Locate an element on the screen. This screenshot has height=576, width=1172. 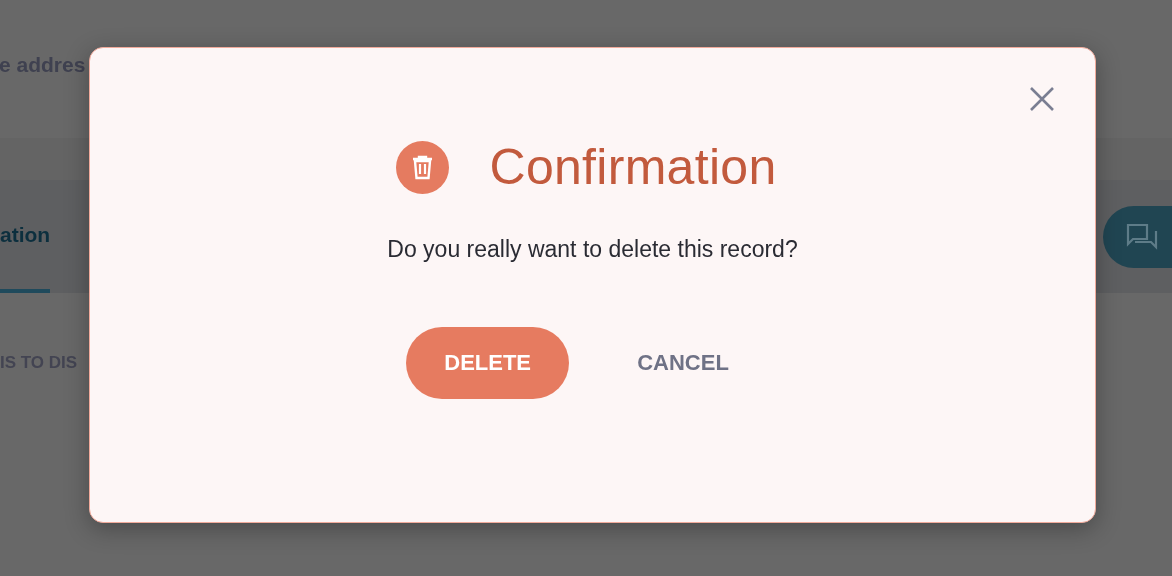
chat-button is located at coordinates (1137, 236).